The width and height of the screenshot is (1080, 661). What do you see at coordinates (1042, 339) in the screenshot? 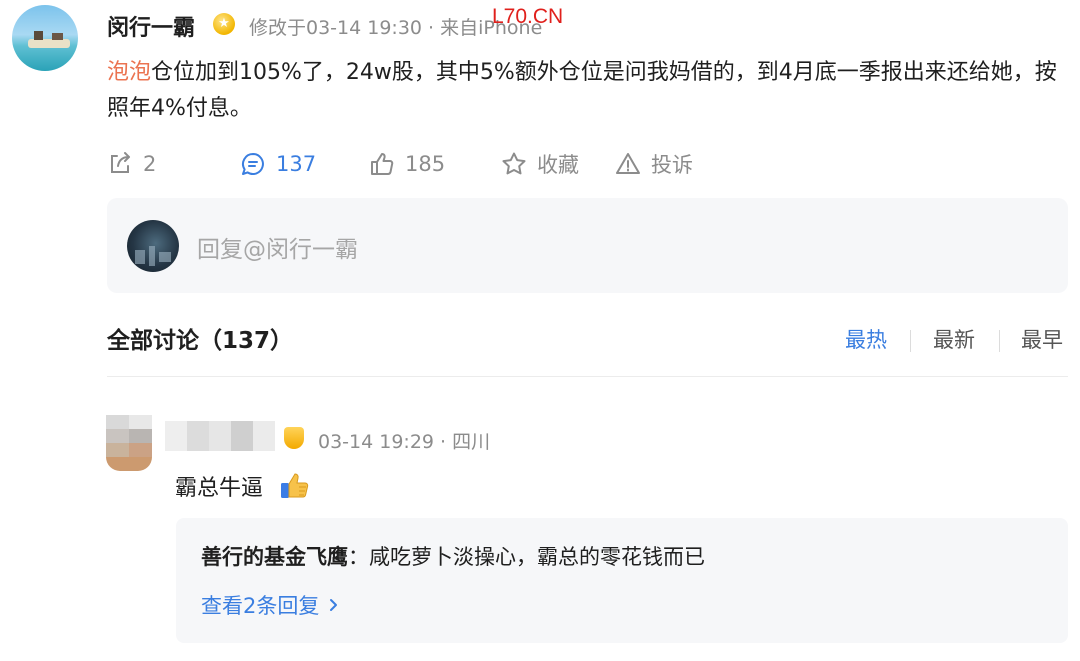
I see `sort-early-tab: 最早` at bounding box center [1042, 339].